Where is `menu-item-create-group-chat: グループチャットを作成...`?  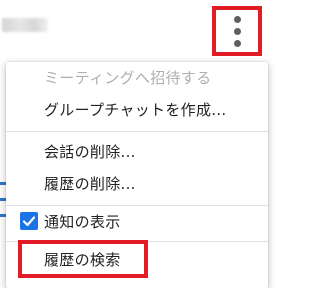 menu-item-create-group-chat: グループチャットを作成... is located at coordinates (137, 109).